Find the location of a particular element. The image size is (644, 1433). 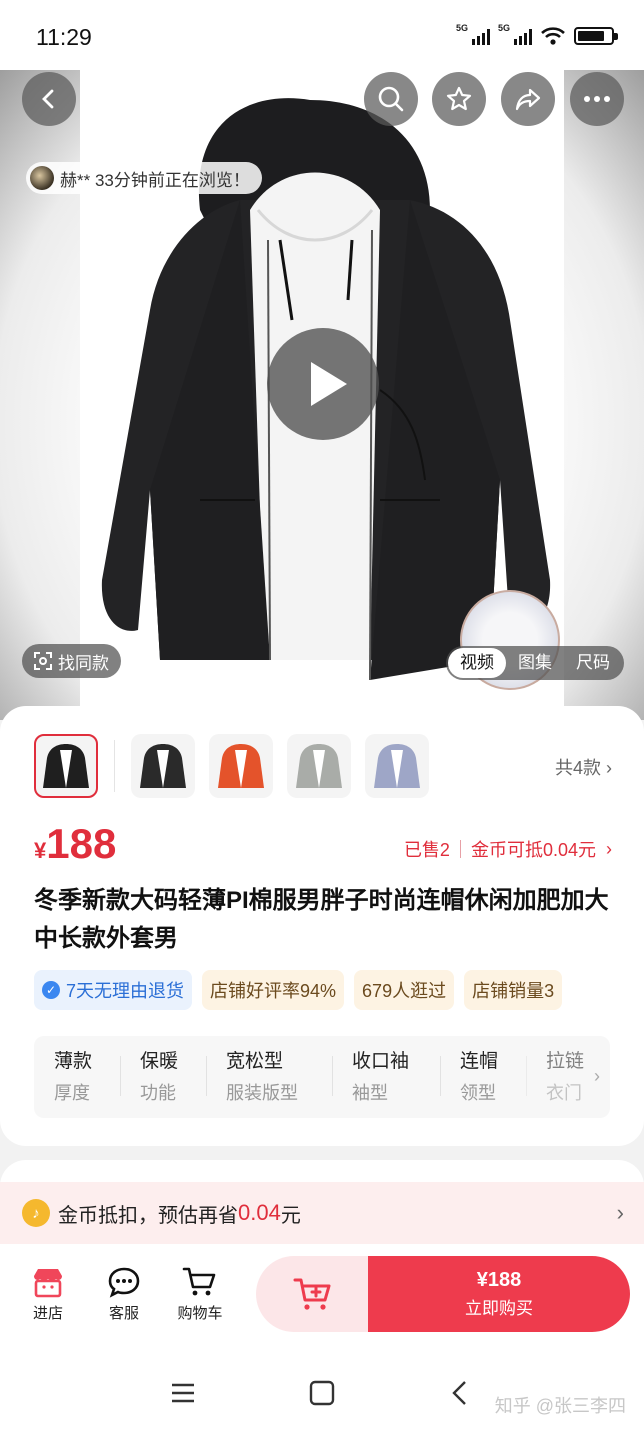

store-label: 进店 is located at coordinates (47, 1313).